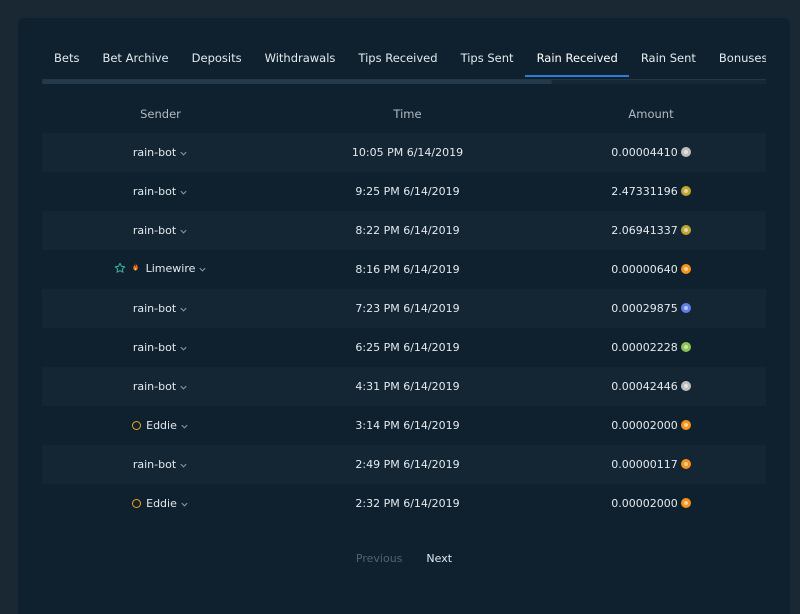  I want to click on table-row: Limewire 8:16 PM 6/14/2019 0.00000640, so click(404, 269).